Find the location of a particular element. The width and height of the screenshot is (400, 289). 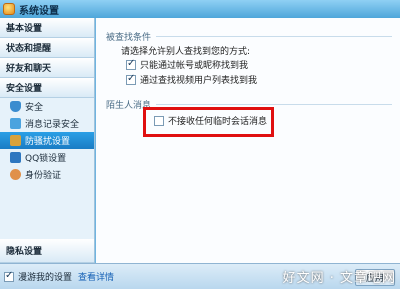

option-label: 只能通过帐号或昵称找到我 is located at coordinates (194, 66).